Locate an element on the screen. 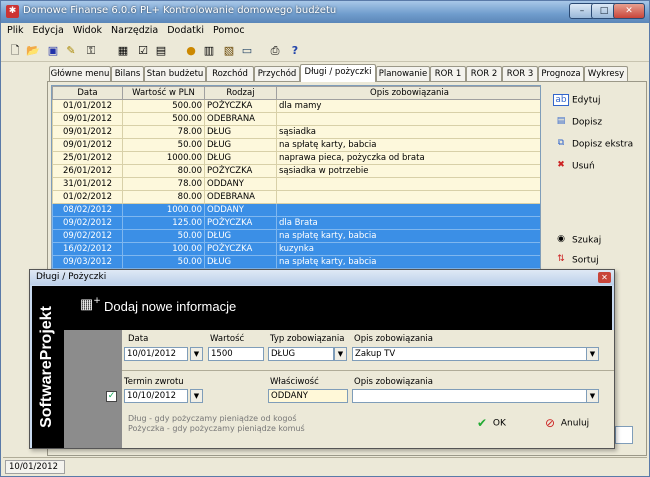 This screenshot has height=477, width=650. tab-dlugi-pozyczki: Długi / pożyczki is located at coordinates (338, 73).